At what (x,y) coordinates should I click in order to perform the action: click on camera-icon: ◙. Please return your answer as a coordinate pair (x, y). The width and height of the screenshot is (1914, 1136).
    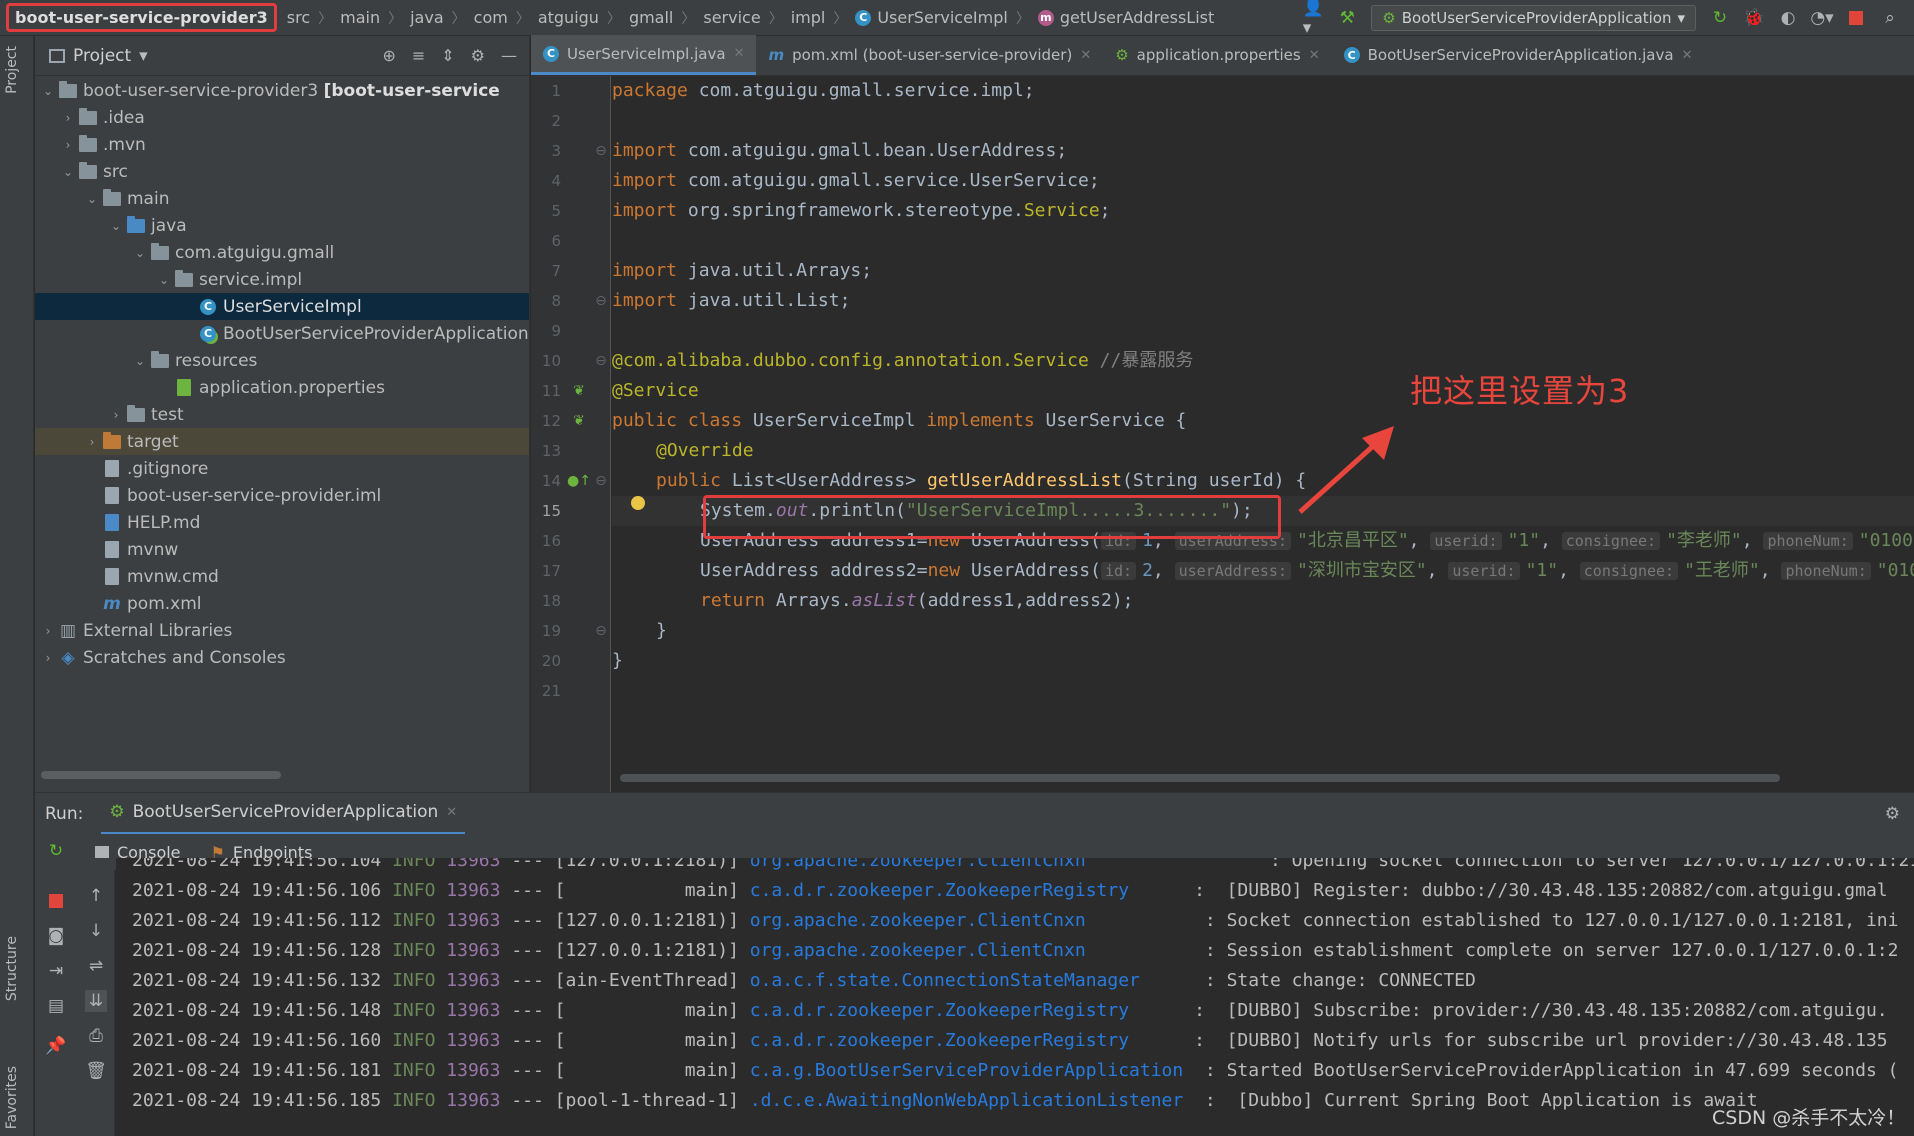
    Looking at the image, I should click on (56, 936).